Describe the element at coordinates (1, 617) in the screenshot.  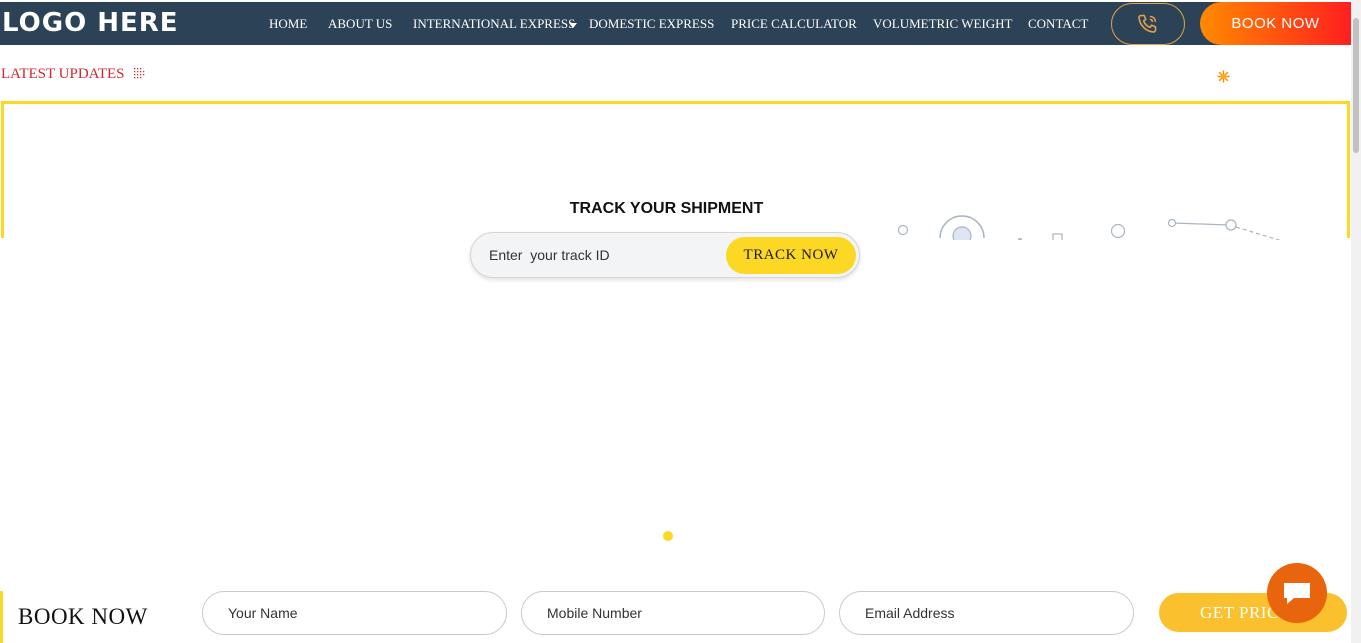
I see `book-now-accent` at that location.